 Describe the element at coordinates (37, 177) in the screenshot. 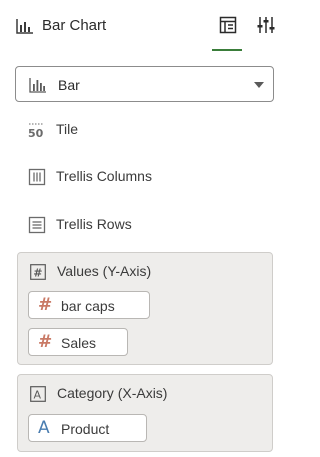

I see `trellis-columns-icon` at that location.